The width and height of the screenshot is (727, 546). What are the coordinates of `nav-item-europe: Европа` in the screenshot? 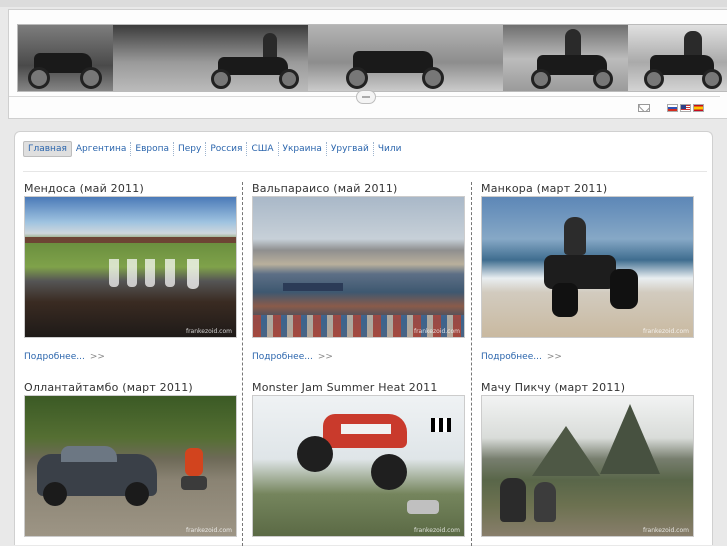 It's located at (152, 149).